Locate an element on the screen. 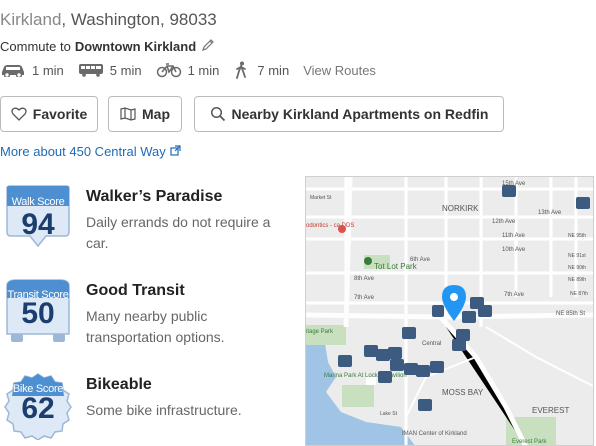 This screenshot has height=446, width=596. search-icon is located at coordinates (218, 114).